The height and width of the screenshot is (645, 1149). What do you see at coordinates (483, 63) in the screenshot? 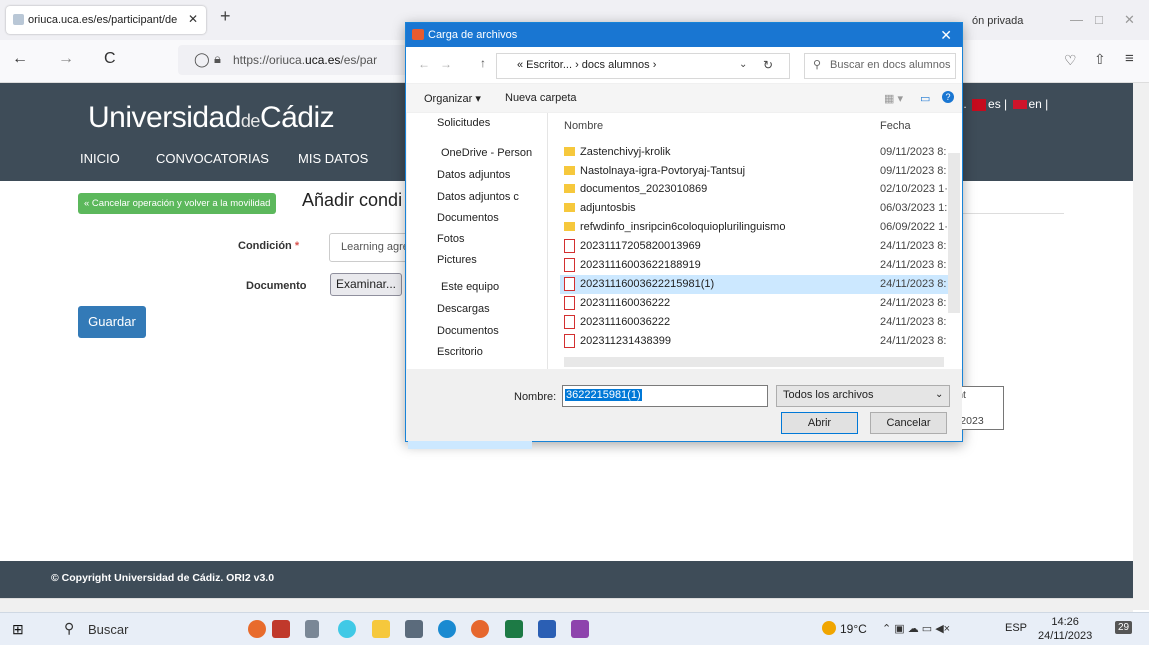
I see `up-arrow-icon: ↑` at bounding box center [483, 63].